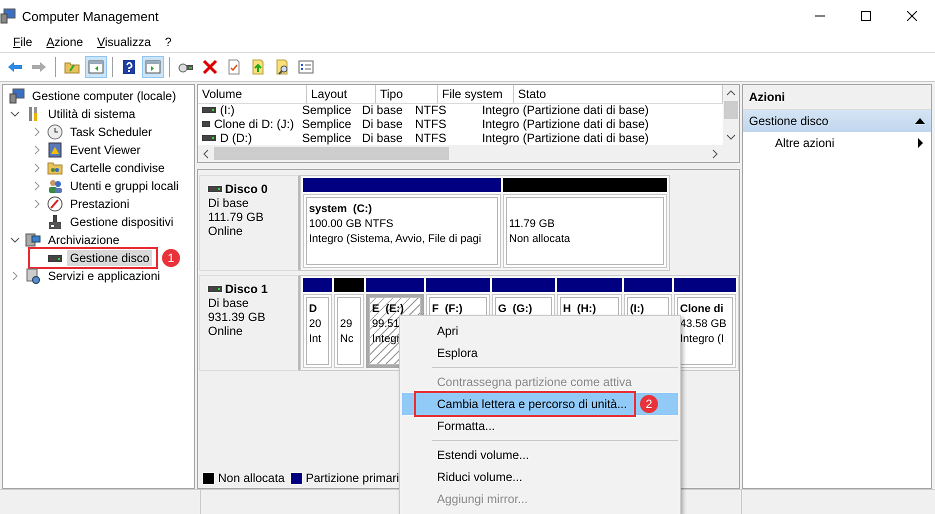  Describe the element at coordinates (99, 204) in the screenshot. I see `tree-item: Prestazioni` at that location.